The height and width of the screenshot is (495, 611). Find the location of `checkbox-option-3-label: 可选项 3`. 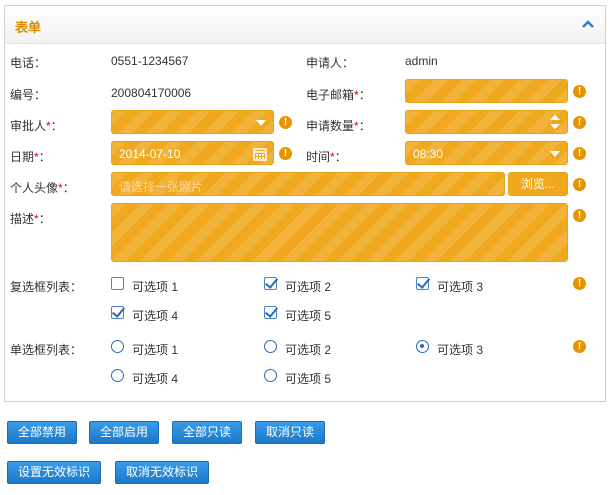

checkbox-option-3-label: 可选项 3 is located at coordinates (460, 287).